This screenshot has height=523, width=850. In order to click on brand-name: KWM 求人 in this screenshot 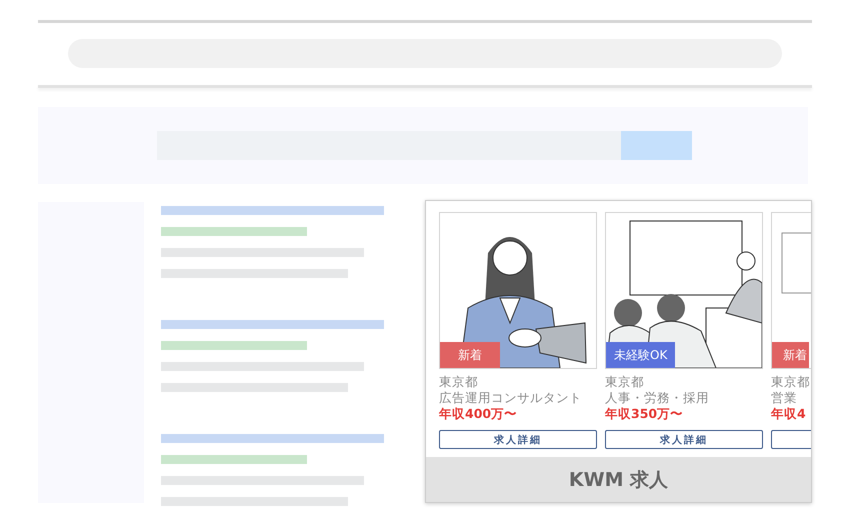, I will do `click(618, 480)`.